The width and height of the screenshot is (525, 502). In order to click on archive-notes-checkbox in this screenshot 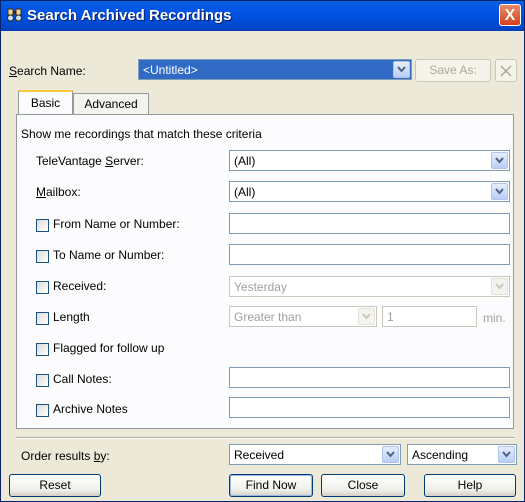, I will do `click(42, 410)`.